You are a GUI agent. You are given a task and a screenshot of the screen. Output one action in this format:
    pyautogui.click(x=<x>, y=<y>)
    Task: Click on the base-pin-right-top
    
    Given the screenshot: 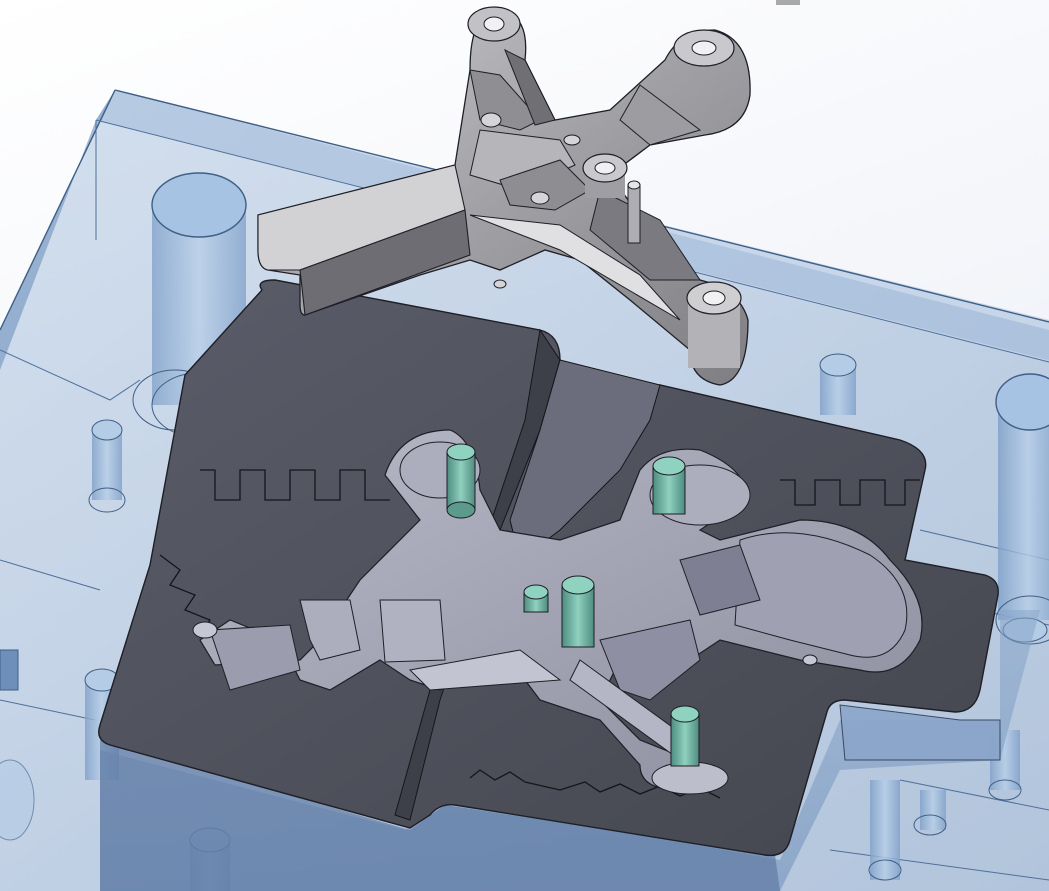 What is the action you would take?
    pyautogui.click(x=838, y=384)
    